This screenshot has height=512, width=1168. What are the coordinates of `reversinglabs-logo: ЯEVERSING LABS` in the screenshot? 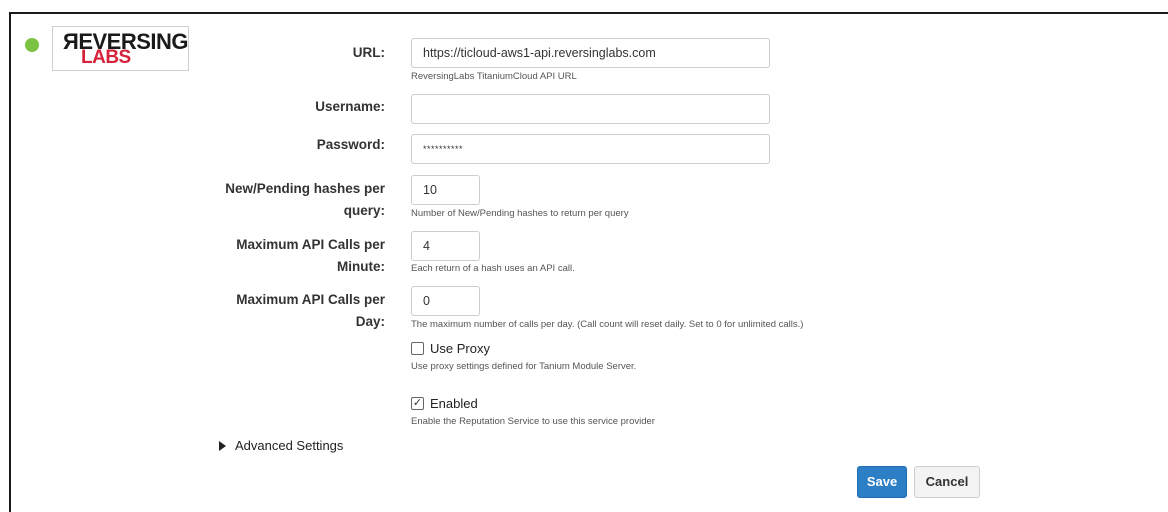 It's located at (120, 48).